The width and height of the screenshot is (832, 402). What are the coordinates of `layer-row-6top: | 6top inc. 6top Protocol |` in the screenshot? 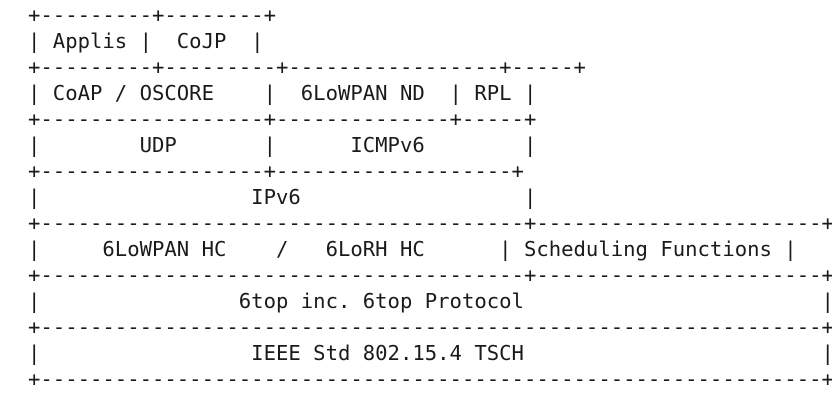 It's located at (430, 301).